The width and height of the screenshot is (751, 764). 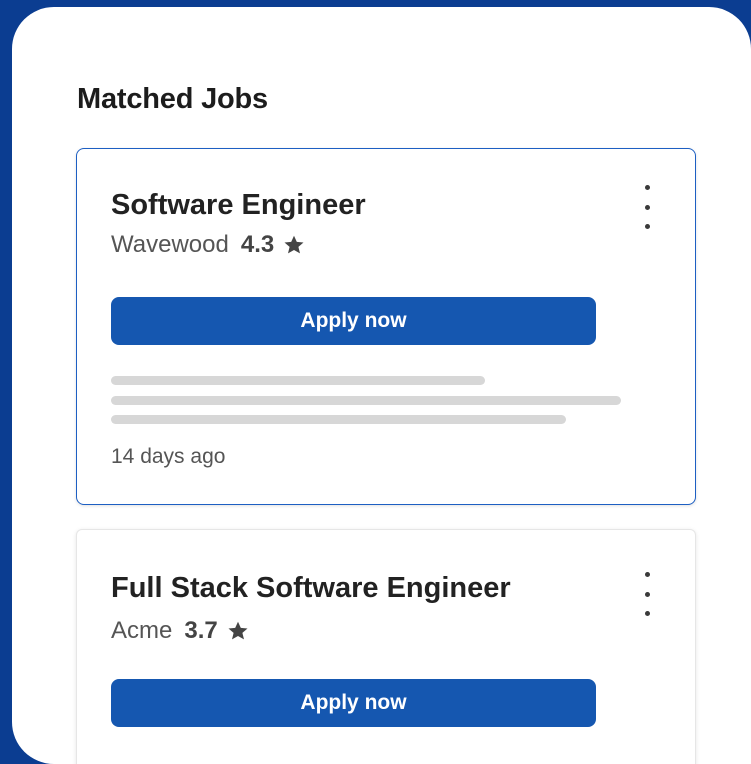 I want to click on company-name: Wavewood, so click(x=170, y=244).